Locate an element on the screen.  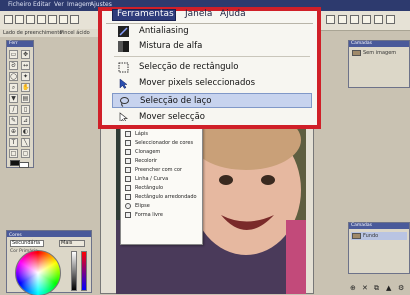
history-panel-title: Camadas is located at coordinates (379, 226).